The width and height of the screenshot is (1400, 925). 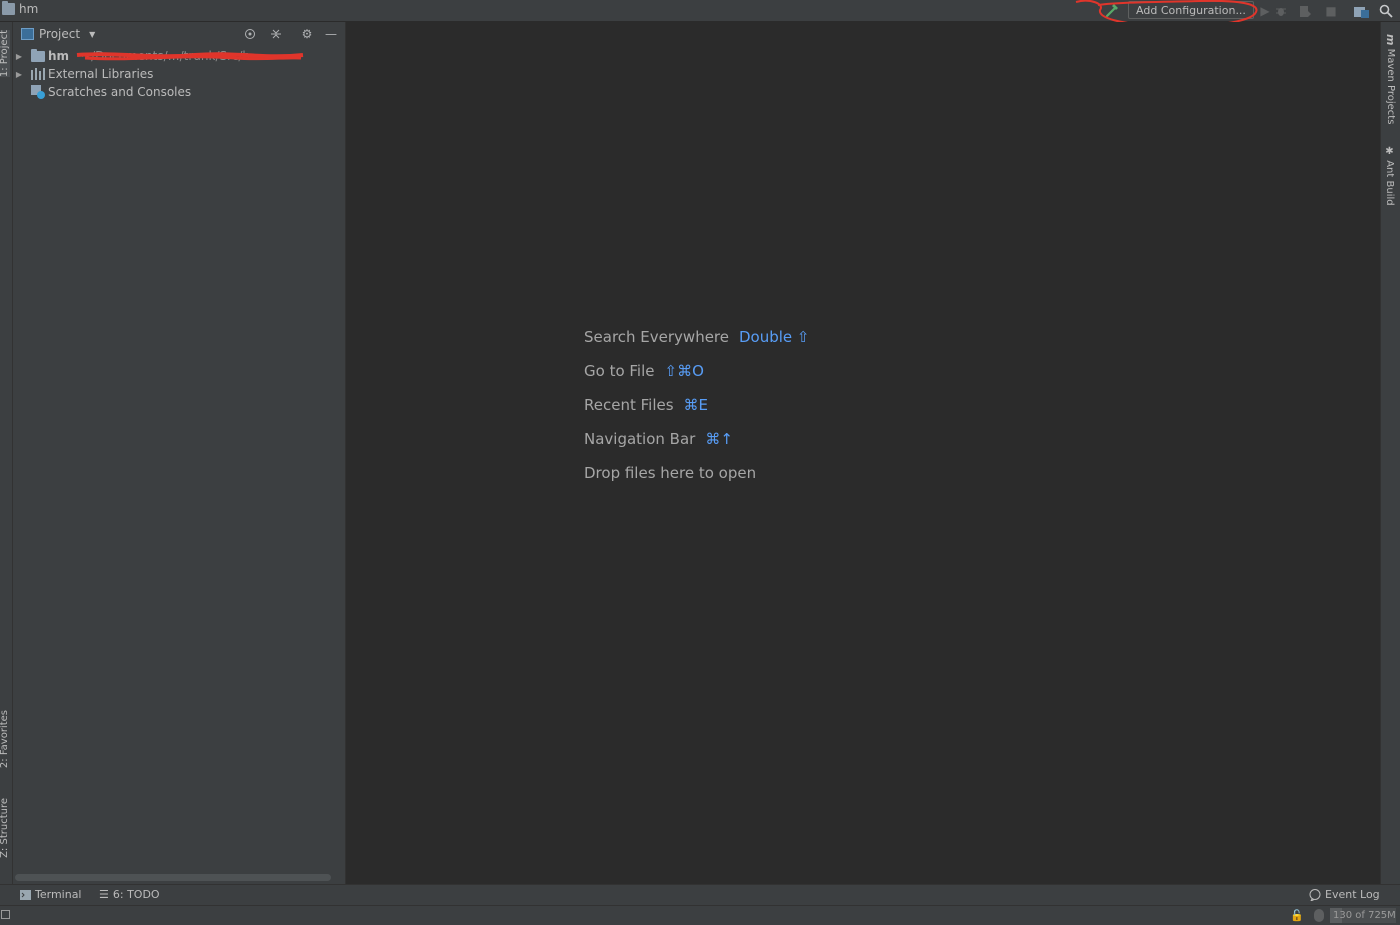 What do you see at coordinates (58, 894) in the screenshot?
I see `terminal-label: Terminal` at bounding box center [58, 894].